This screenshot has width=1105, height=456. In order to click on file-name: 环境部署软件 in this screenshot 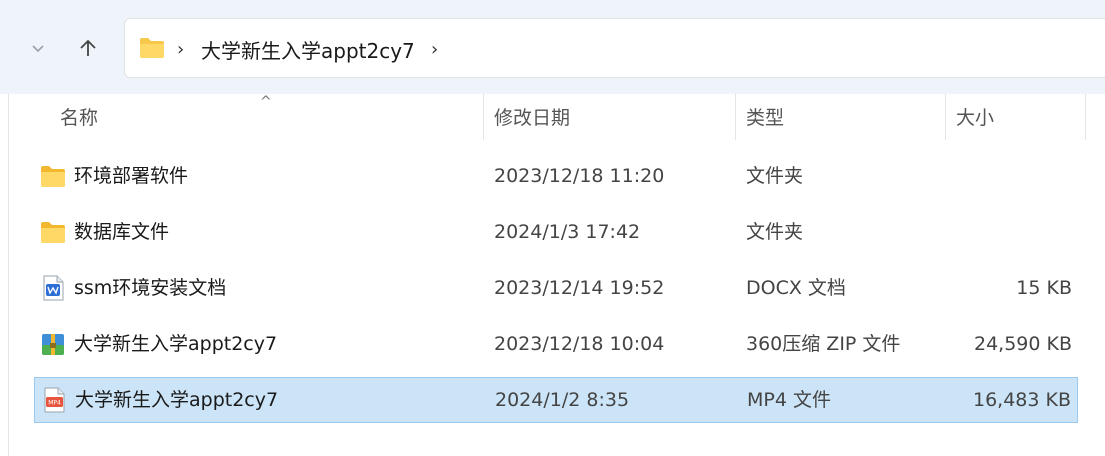, I will do `click(131, 176)`.